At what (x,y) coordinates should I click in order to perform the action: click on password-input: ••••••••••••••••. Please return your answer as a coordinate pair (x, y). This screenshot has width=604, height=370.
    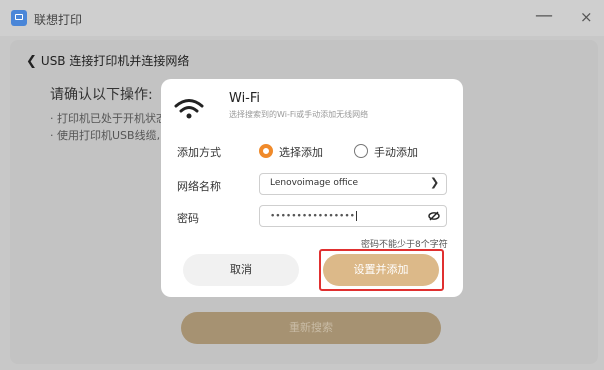
    Looking at the image, I should click on (353, 216).